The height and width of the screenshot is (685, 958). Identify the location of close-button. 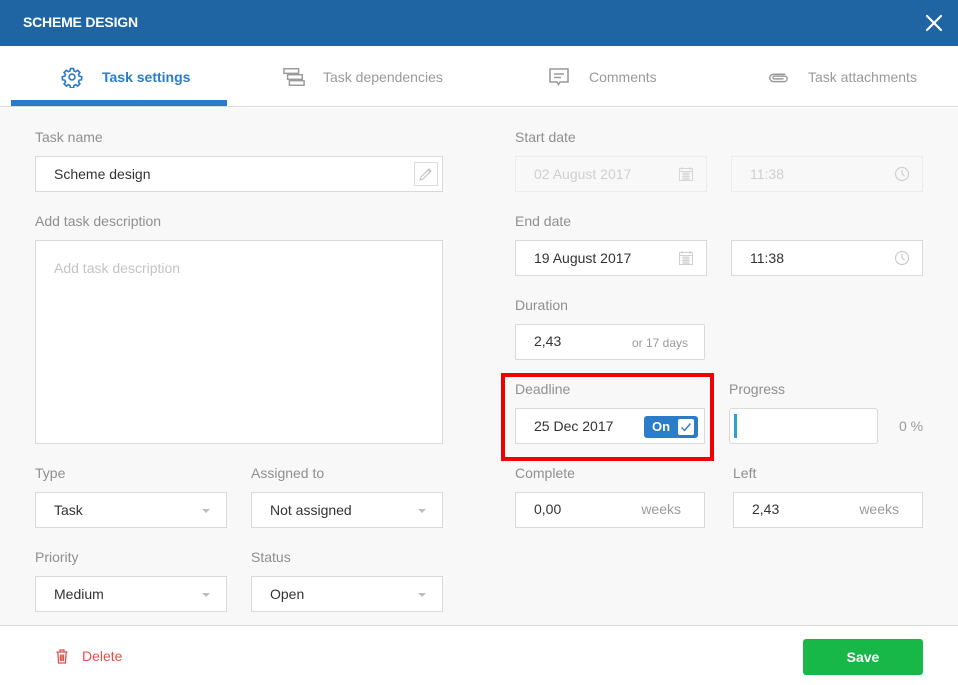
(934, 23).